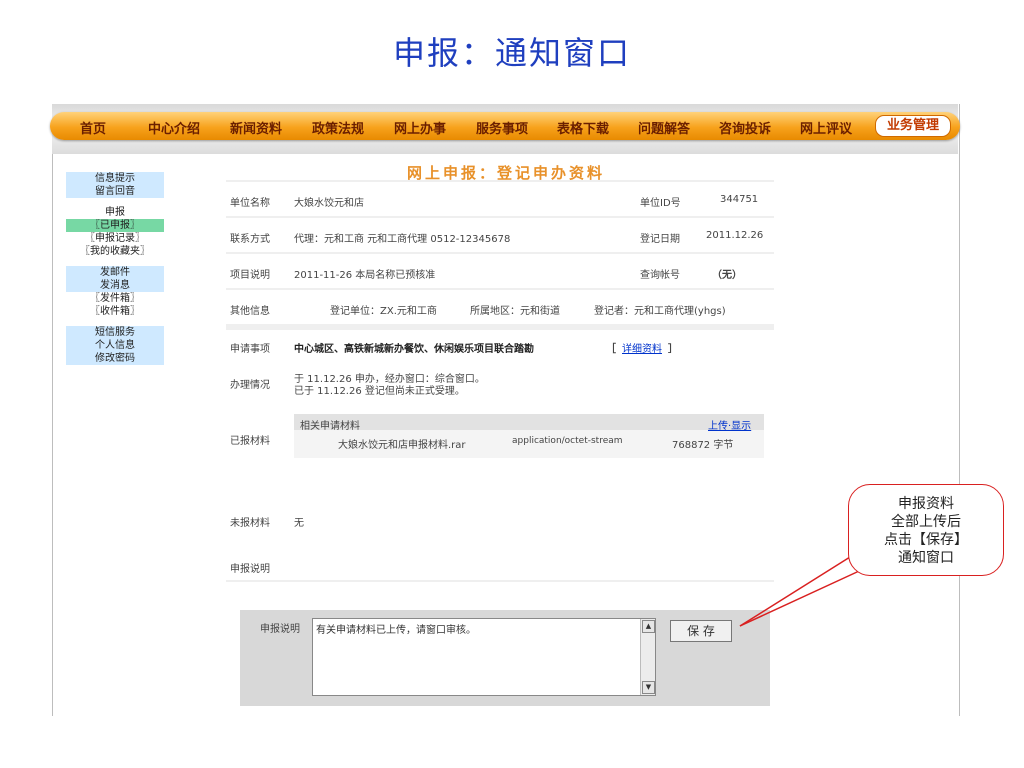  Describe the element at coordinates (926, 522) in the screenshot. I see `callout-line-2: 全部上传后` at that location.